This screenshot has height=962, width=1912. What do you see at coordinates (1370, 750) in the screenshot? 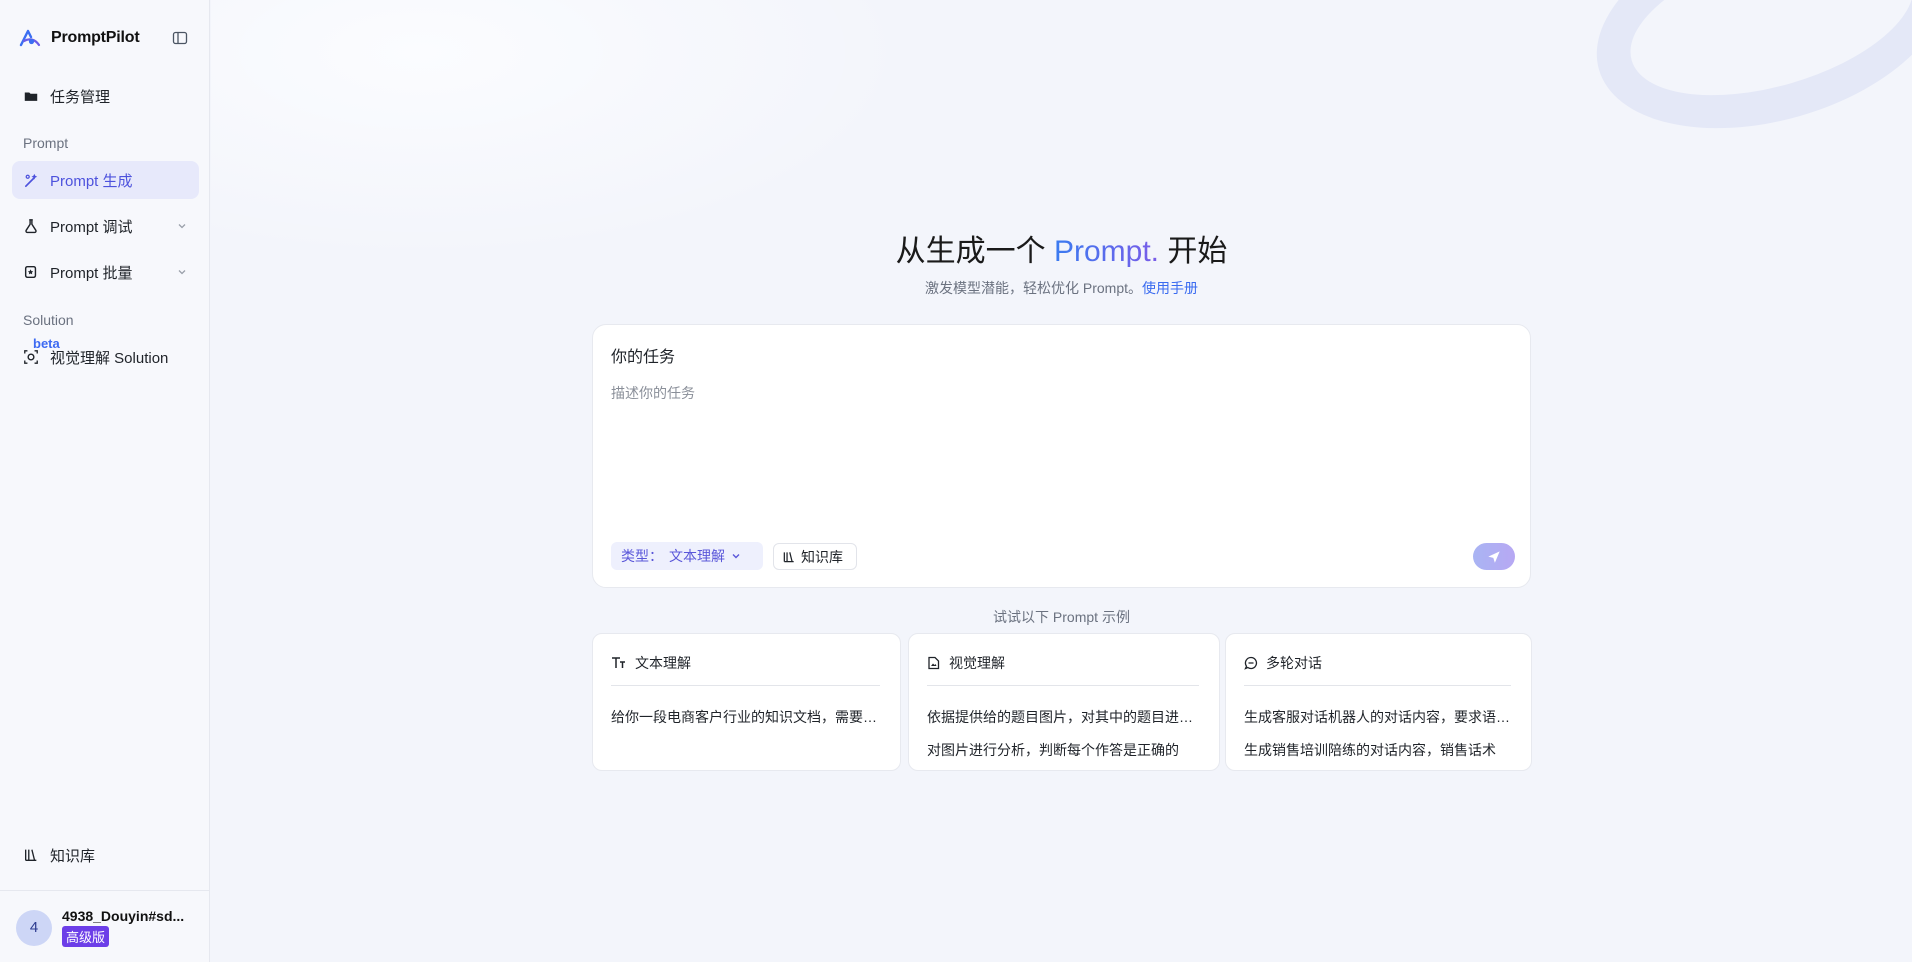
I see `example-line: 生成销售培训陪练的对话内容，销售话术` at bounding box center [1370, 750].